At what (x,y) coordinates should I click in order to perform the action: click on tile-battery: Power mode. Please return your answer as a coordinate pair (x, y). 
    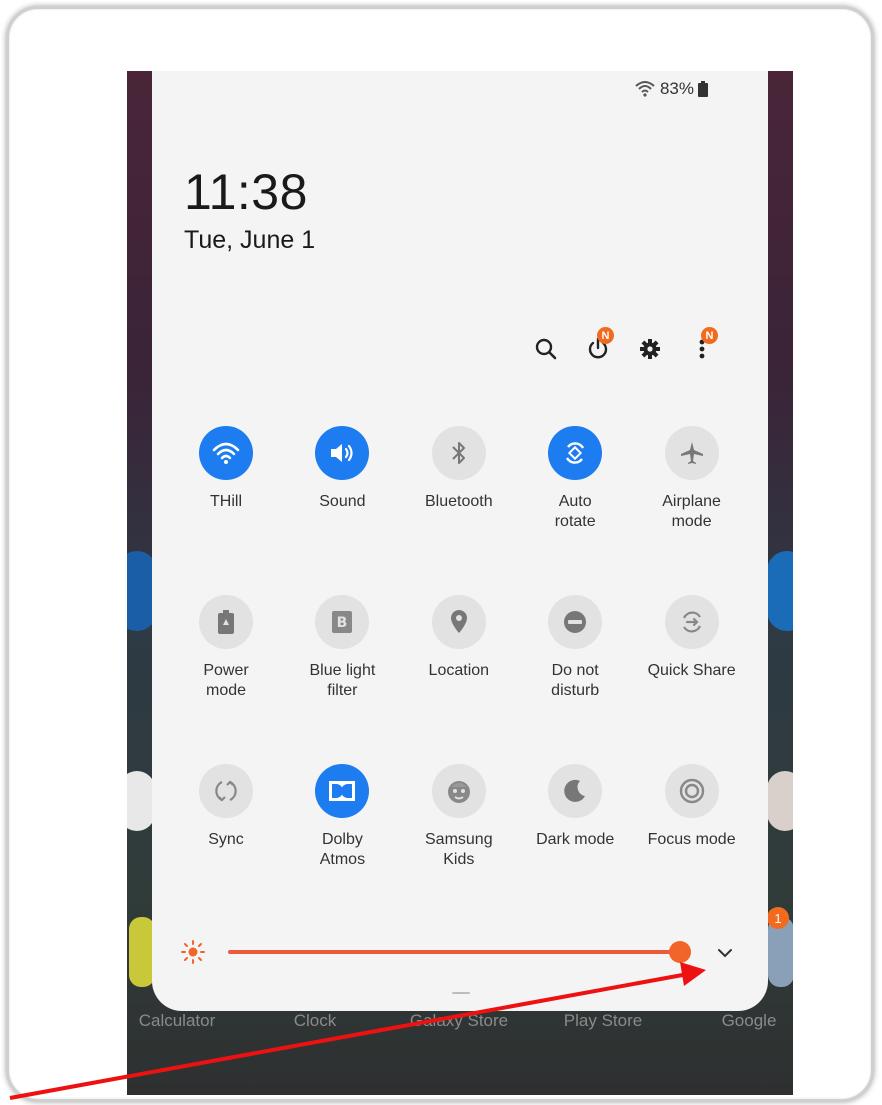
    Looking at the image, I should click on (226, 648).